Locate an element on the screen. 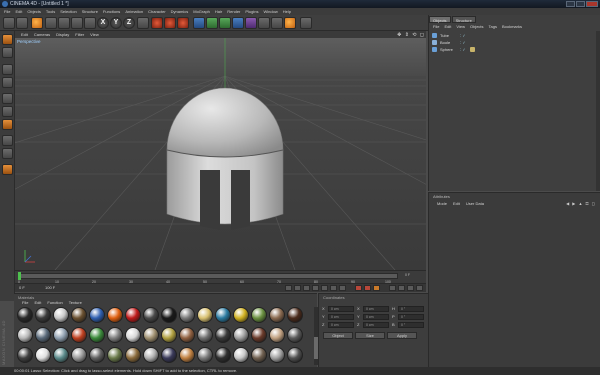  size-z-field: 0 cm is located at coordinates (376, 325).